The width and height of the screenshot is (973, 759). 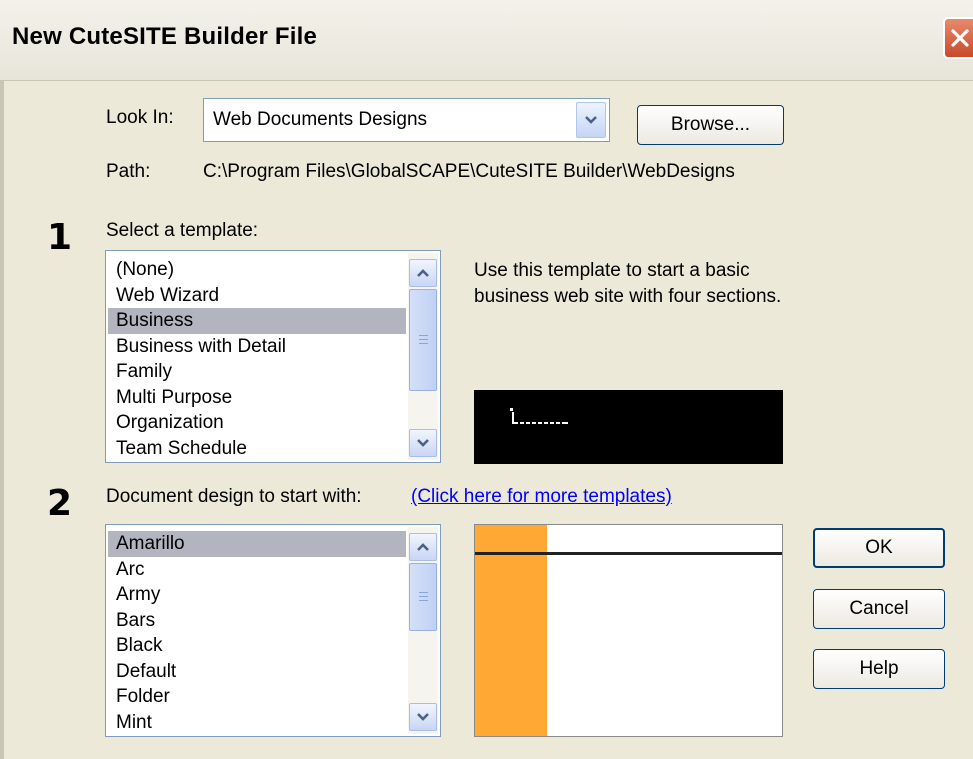 I want to click on ok-button-label: OK, so click(x=879, y=547).